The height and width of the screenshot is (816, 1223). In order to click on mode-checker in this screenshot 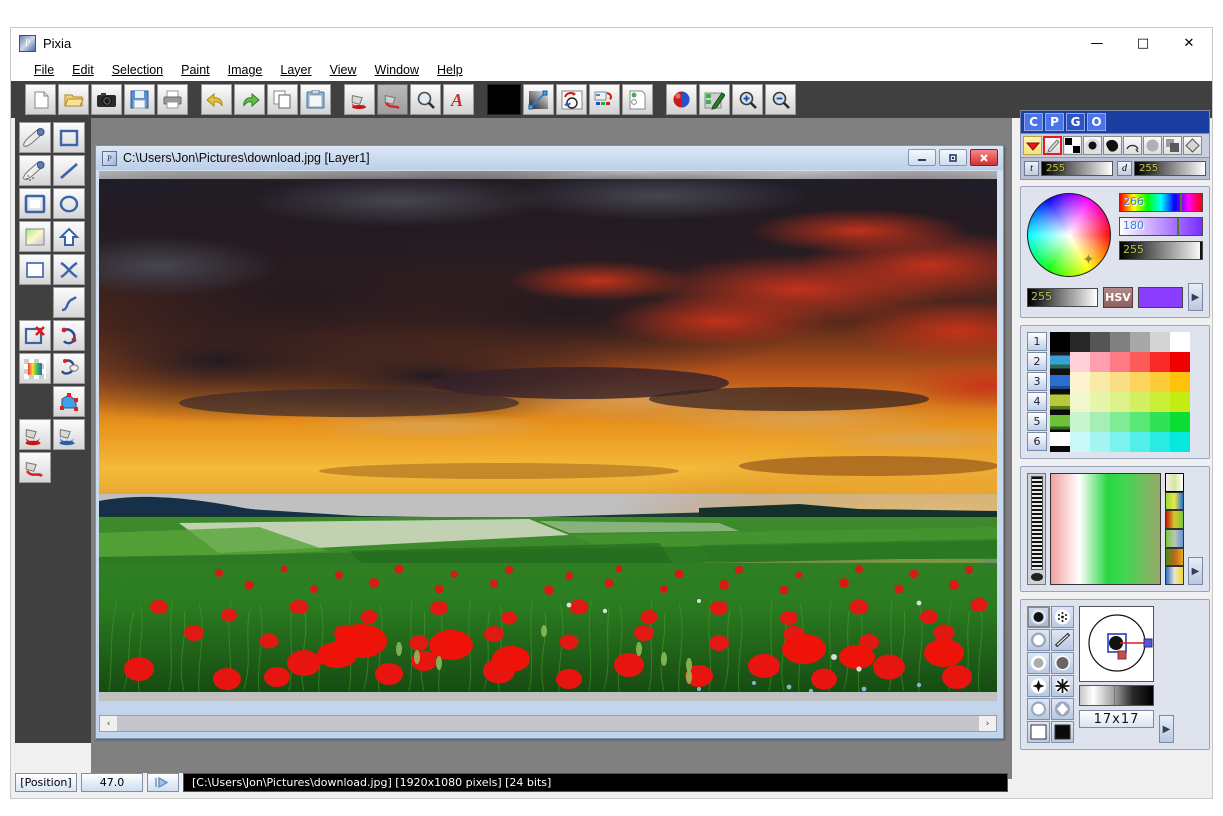, I will do `click(1072, 145)`.